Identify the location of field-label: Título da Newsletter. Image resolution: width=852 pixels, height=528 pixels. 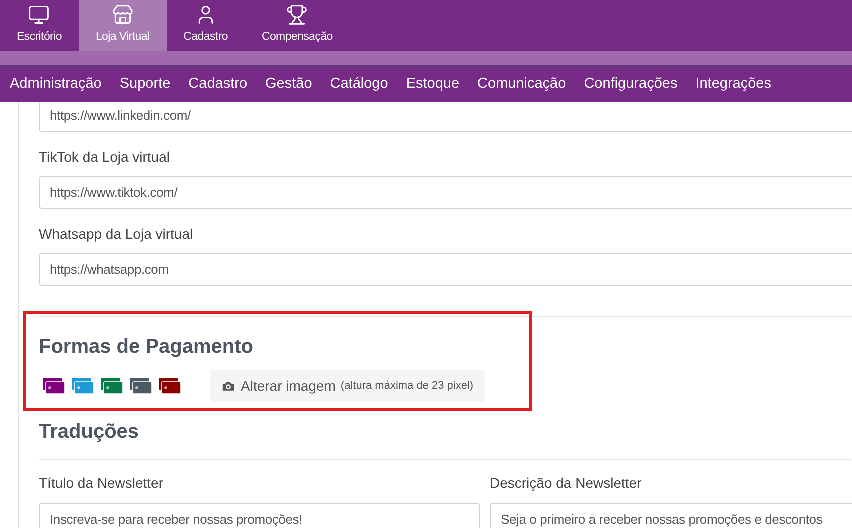
(101, 483).